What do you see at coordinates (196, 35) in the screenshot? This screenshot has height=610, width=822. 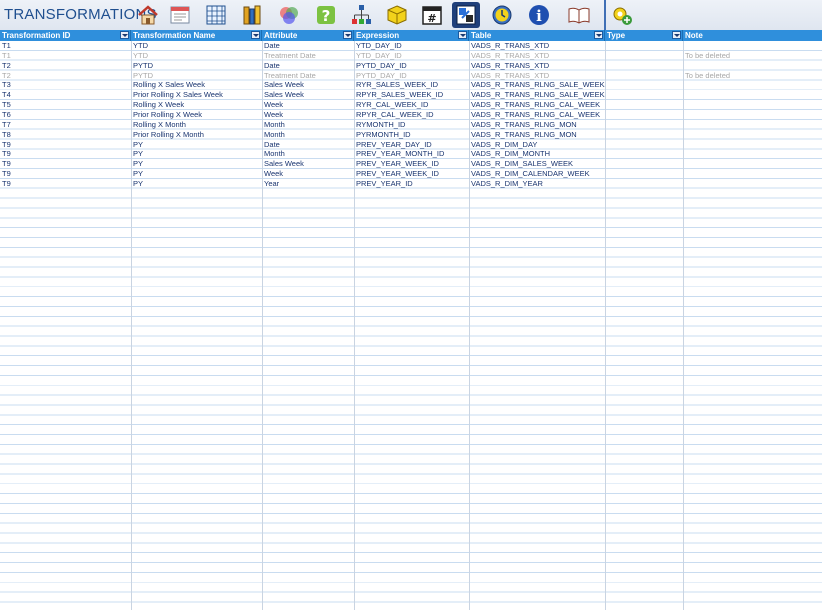 I see `column-header-transformation-name: Transformation Name` at bounding box center [196, 35].